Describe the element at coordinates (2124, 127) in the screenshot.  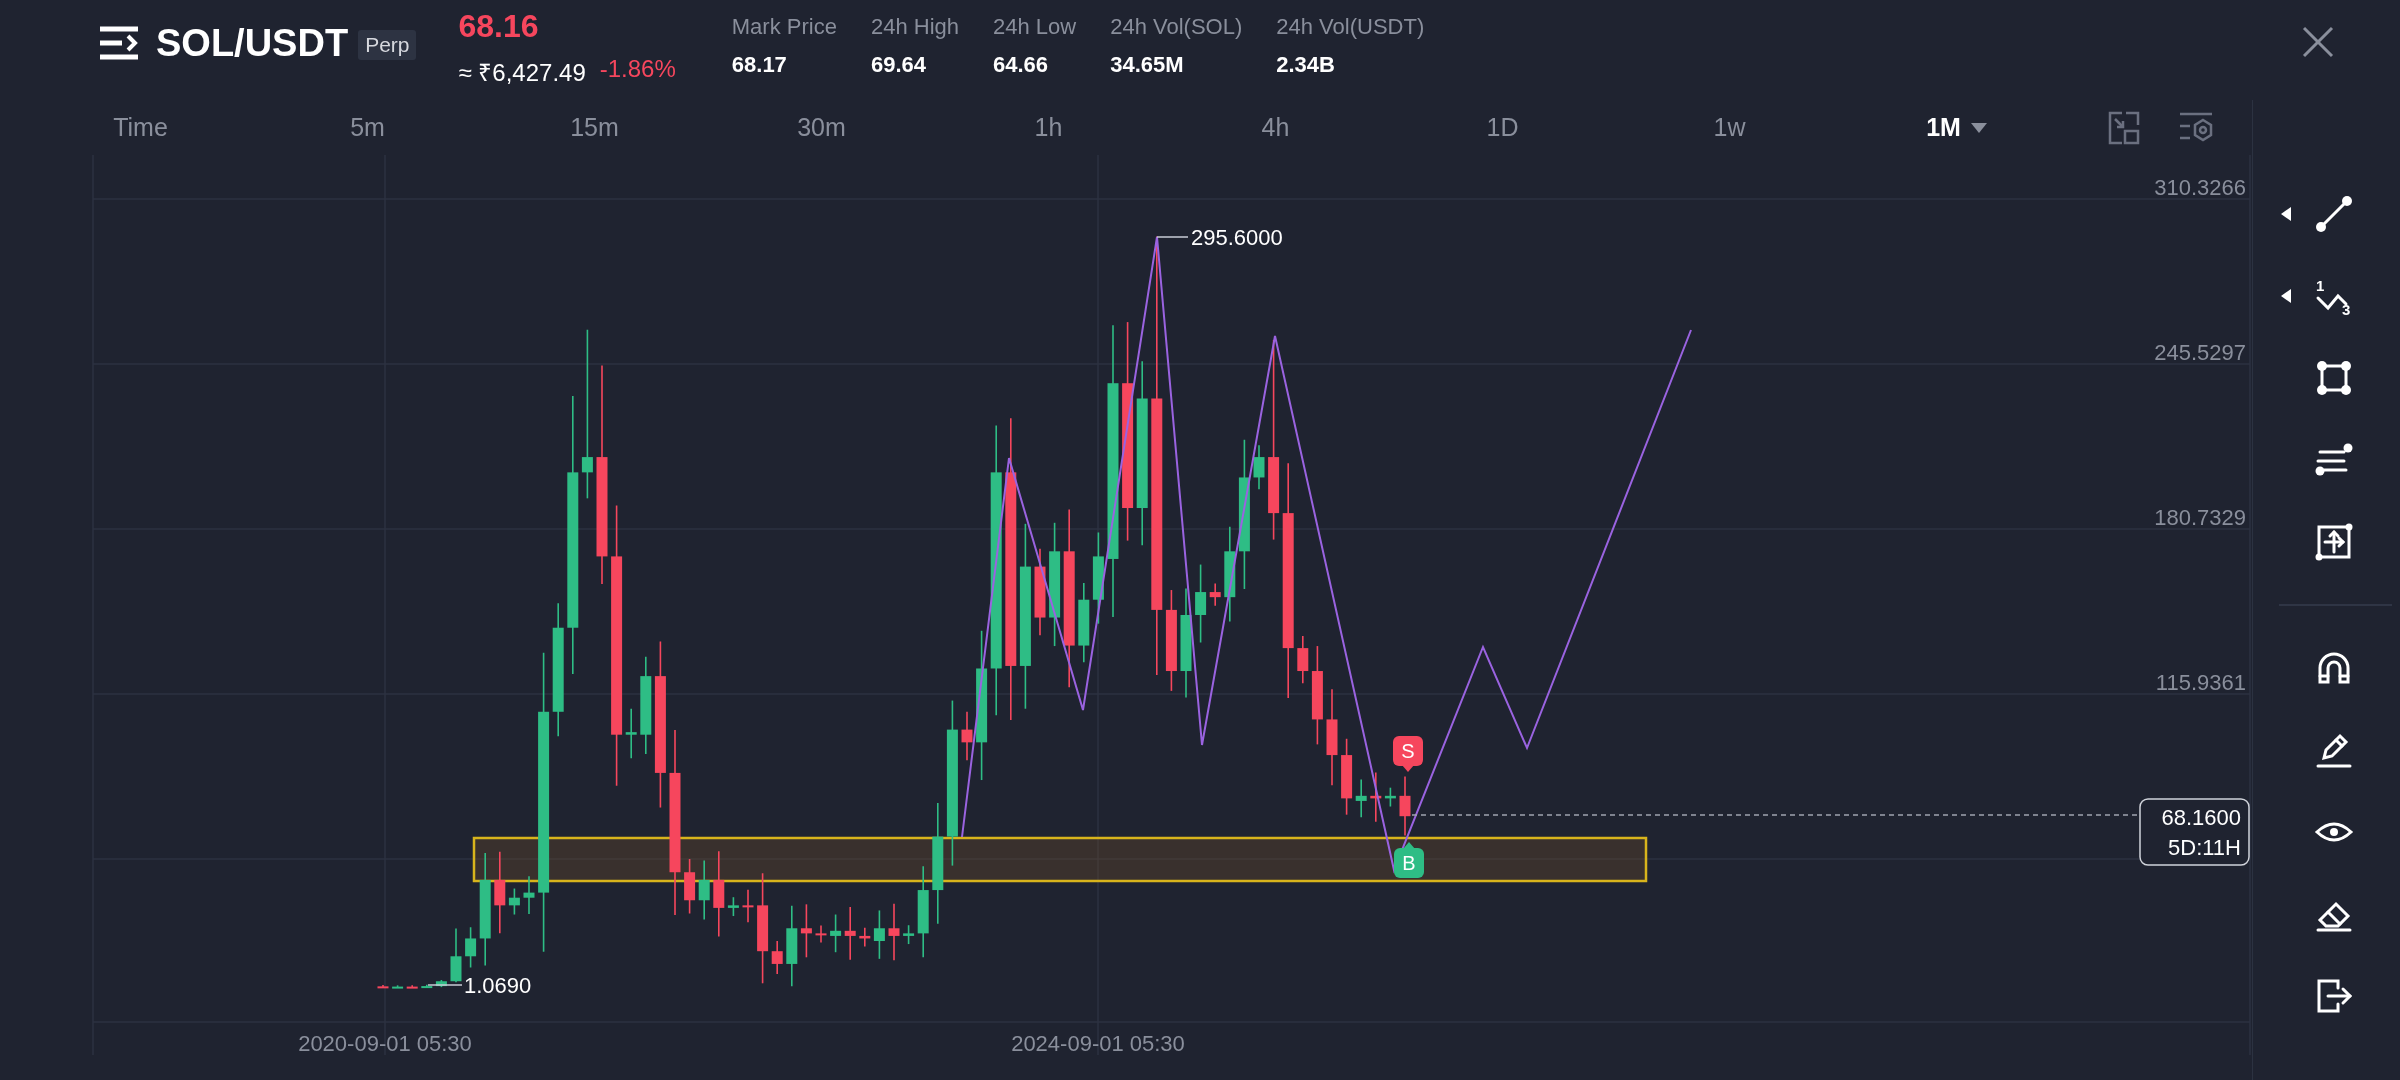
I see `resize-icon` at that location.